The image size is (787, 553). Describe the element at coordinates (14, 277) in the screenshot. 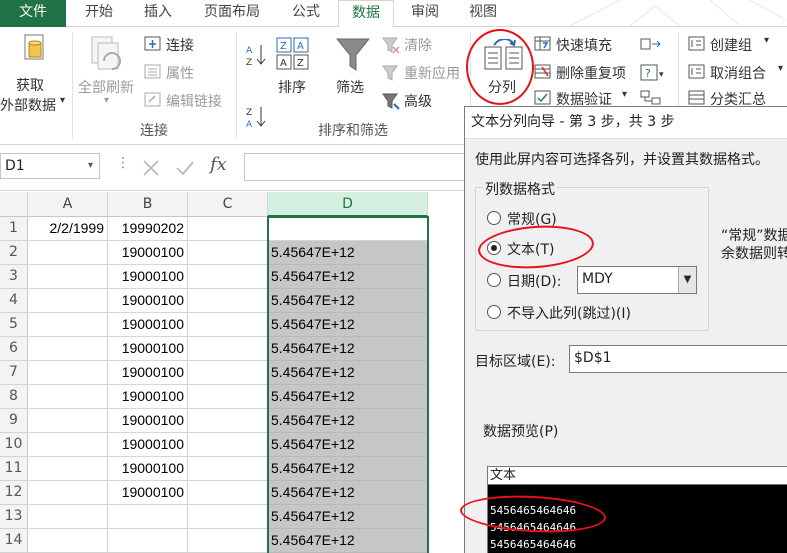

I see `row-header: 3` at that location.